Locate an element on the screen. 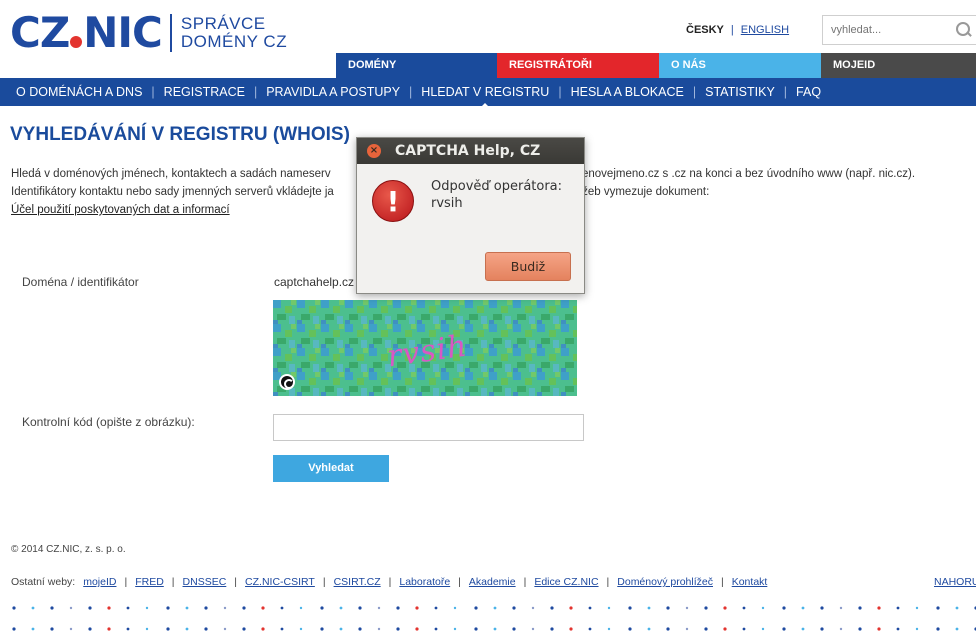 Image resolution: width=976 pixels, height=640 pixels. captcha-code-input is located at coordinates (428, 427).